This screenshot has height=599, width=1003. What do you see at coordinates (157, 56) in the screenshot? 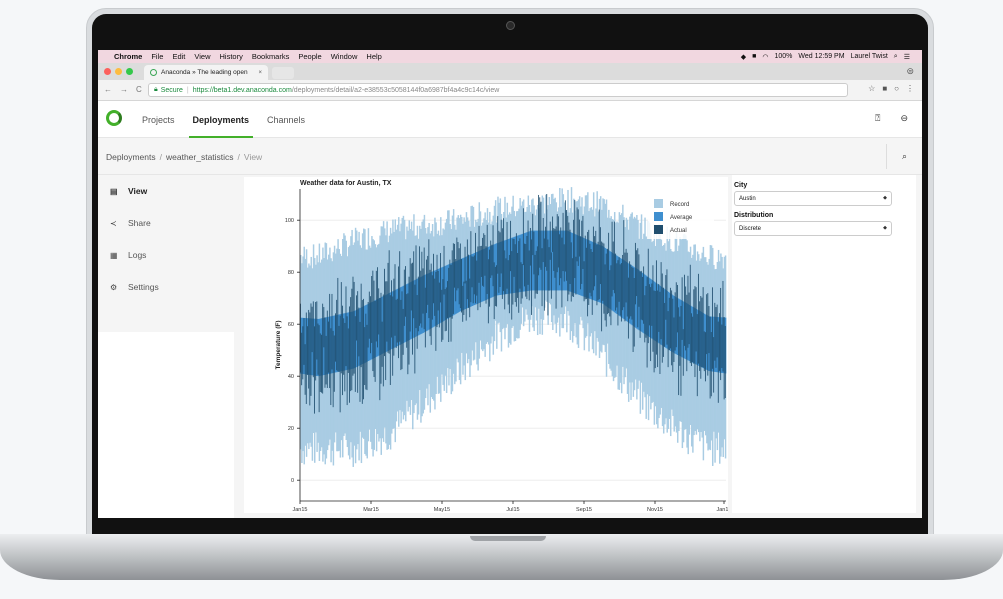
I see `menu-file: File` at bounding box center [157, 56].